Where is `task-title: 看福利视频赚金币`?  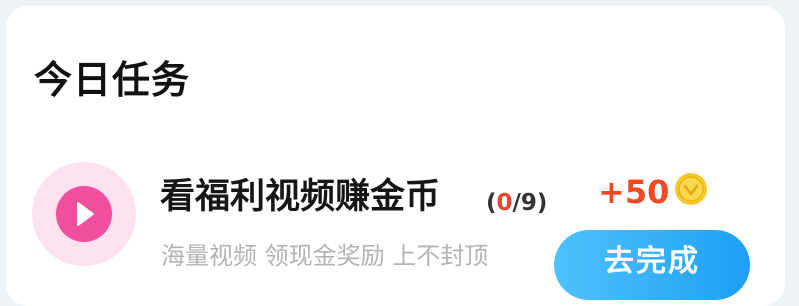 task-title: 看福利视频赚金币 is located at coordinates (300, 197).